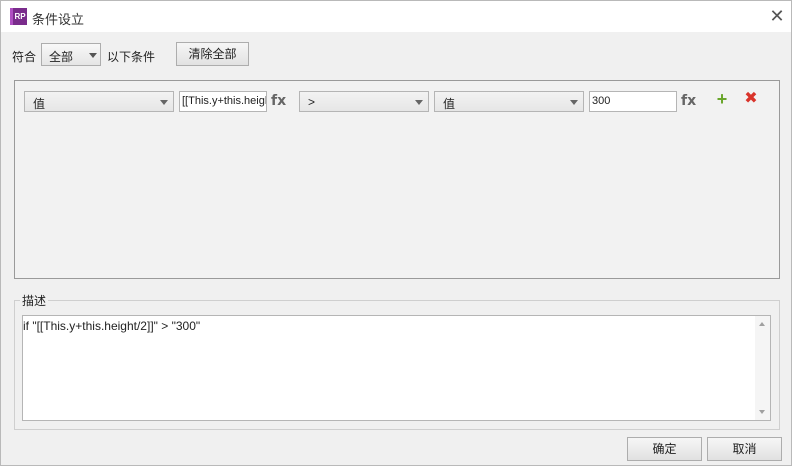 The height and width of the screenshot is (466, 792). I want to click on axure-rp-icon: RP, so click(18, 16).